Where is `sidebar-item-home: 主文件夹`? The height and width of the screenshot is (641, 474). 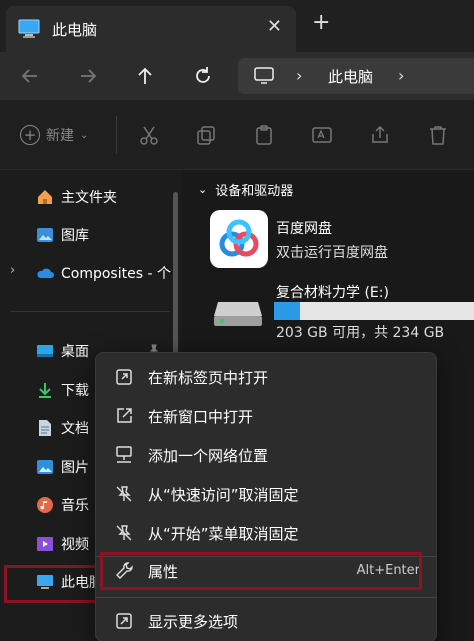
sidebar-item-home: 主文件夹 is located at coordinates (85, 197).